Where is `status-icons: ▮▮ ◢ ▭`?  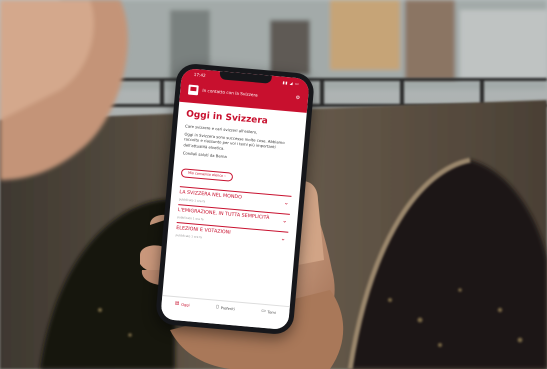 status-icons: ▮▮ ◢ ▭ is located at coordinates (291, 83).